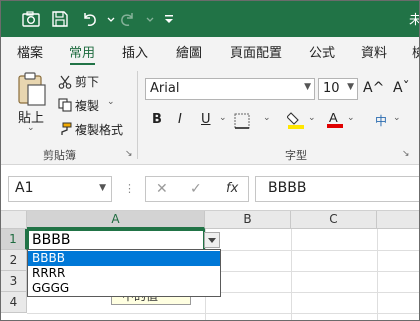 The image size is (420, 321). I want to click on bold-button: B, so click(157, 119).